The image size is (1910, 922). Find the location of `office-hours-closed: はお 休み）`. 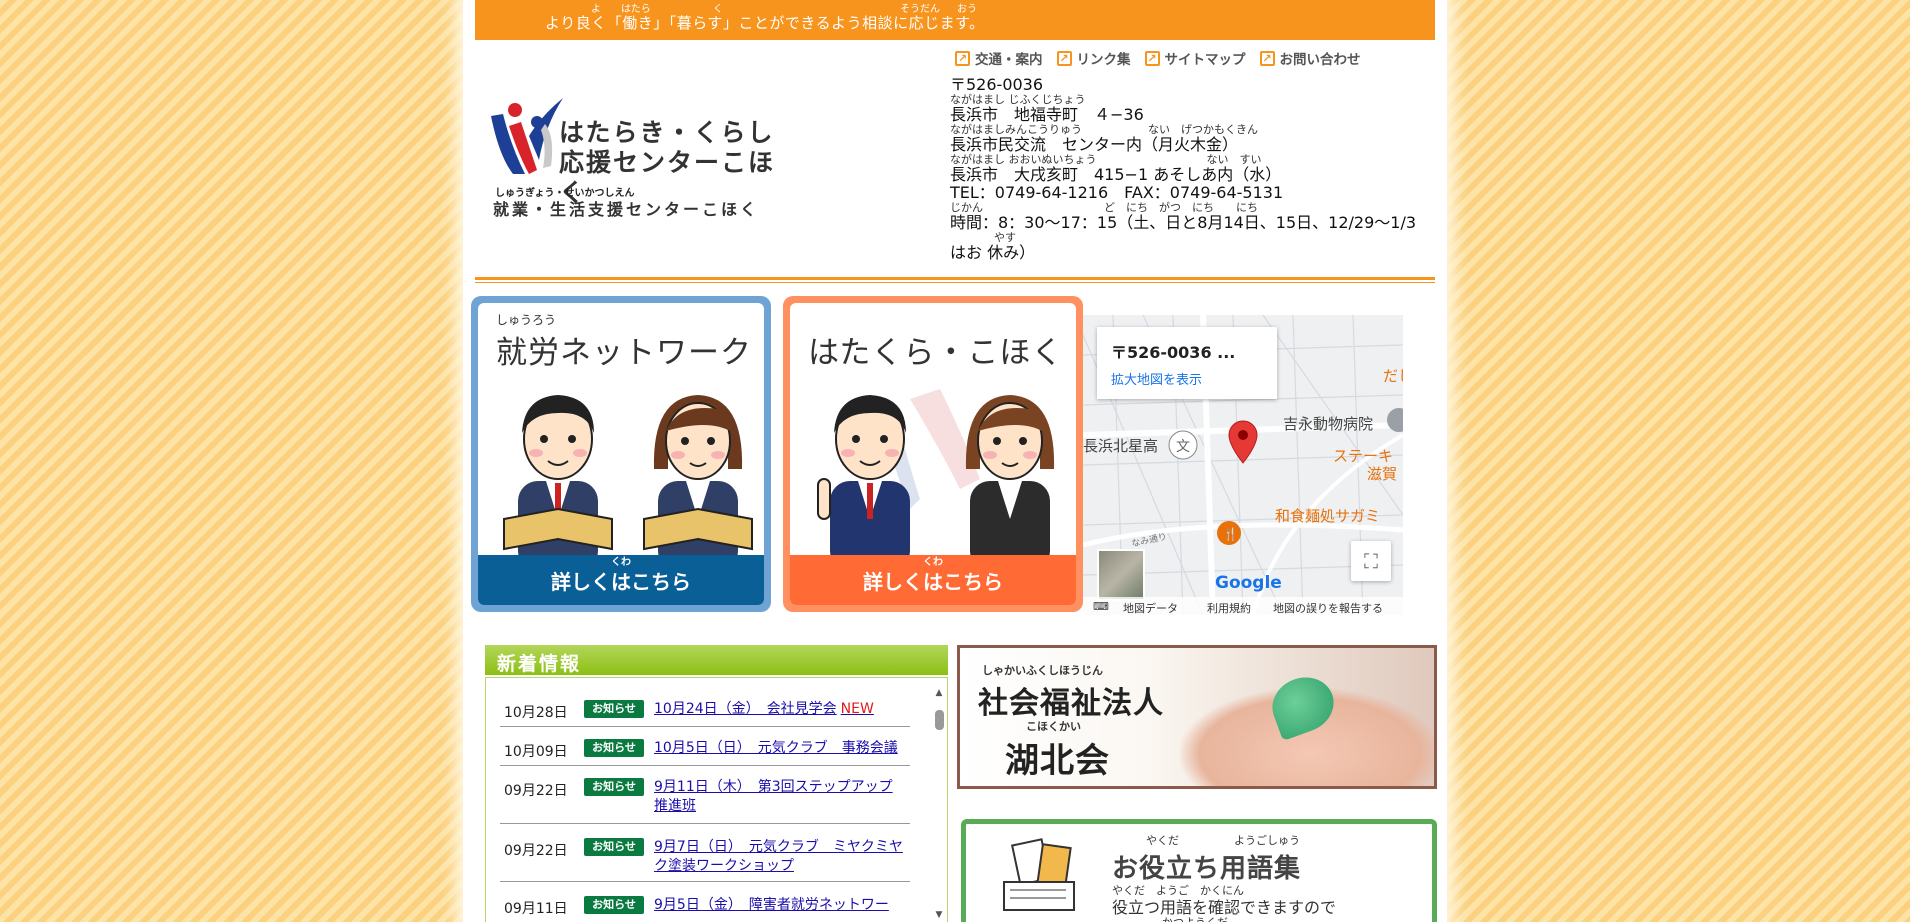

office-hours-closed: はお 休み） is located at coordinates (993, 252).